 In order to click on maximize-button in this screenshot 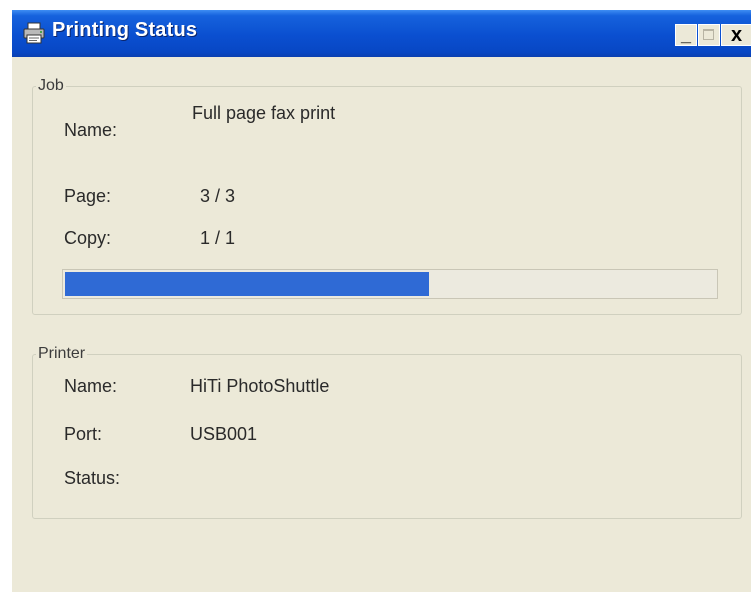, I will do `click(709, 35)`.